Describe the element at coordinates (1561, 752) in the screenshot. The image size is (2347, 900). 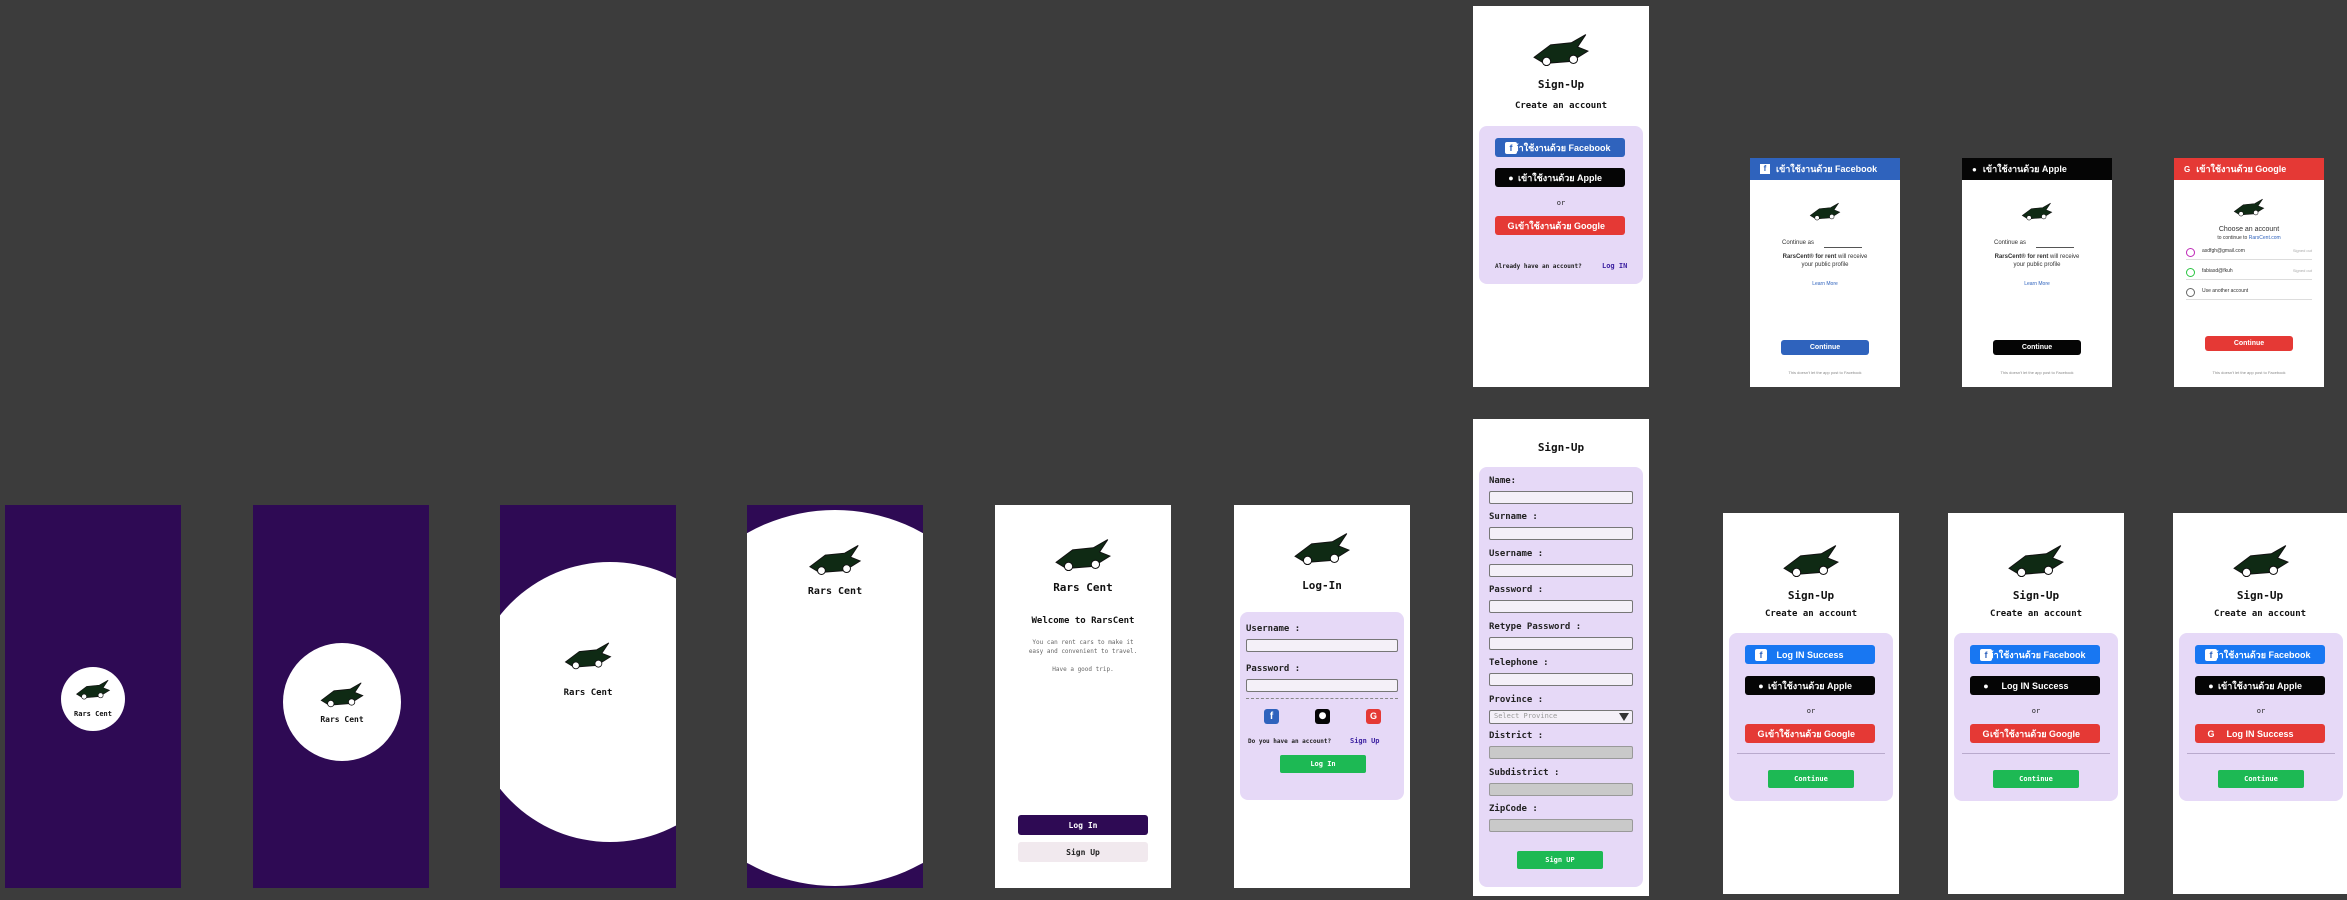
I see `district-field` at that location.